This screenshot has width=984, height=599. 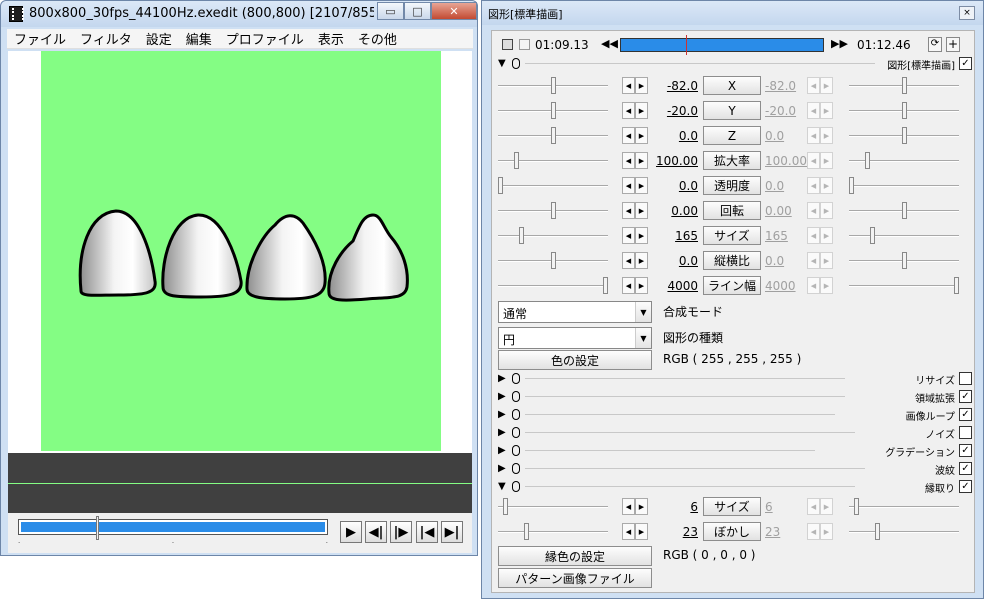 I want to click on param-size-start-slider, so click(x=553, y=235).